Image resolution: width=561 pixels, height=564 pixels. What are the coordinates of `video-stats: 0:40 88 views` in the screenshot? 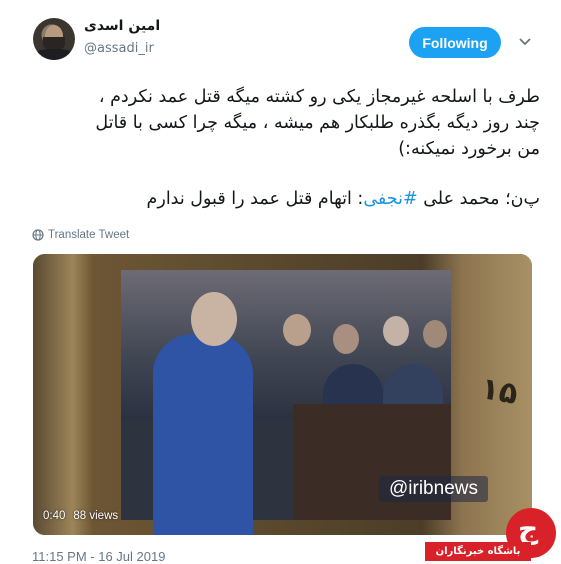 It's located at (80, 516).